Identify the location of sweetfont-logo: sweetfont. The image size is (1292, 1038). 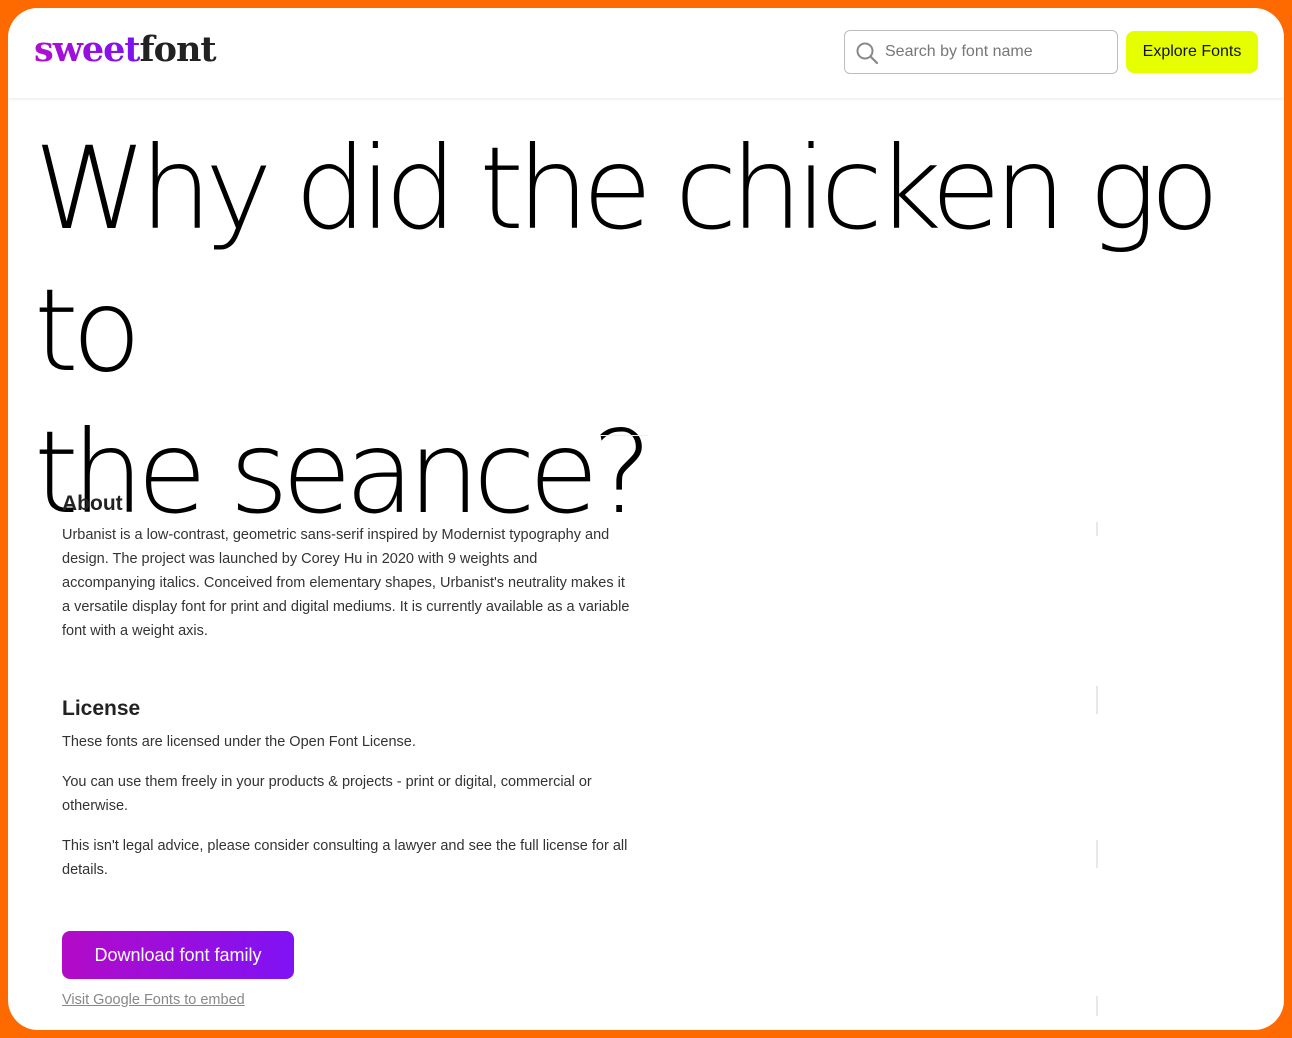
(125, 50).